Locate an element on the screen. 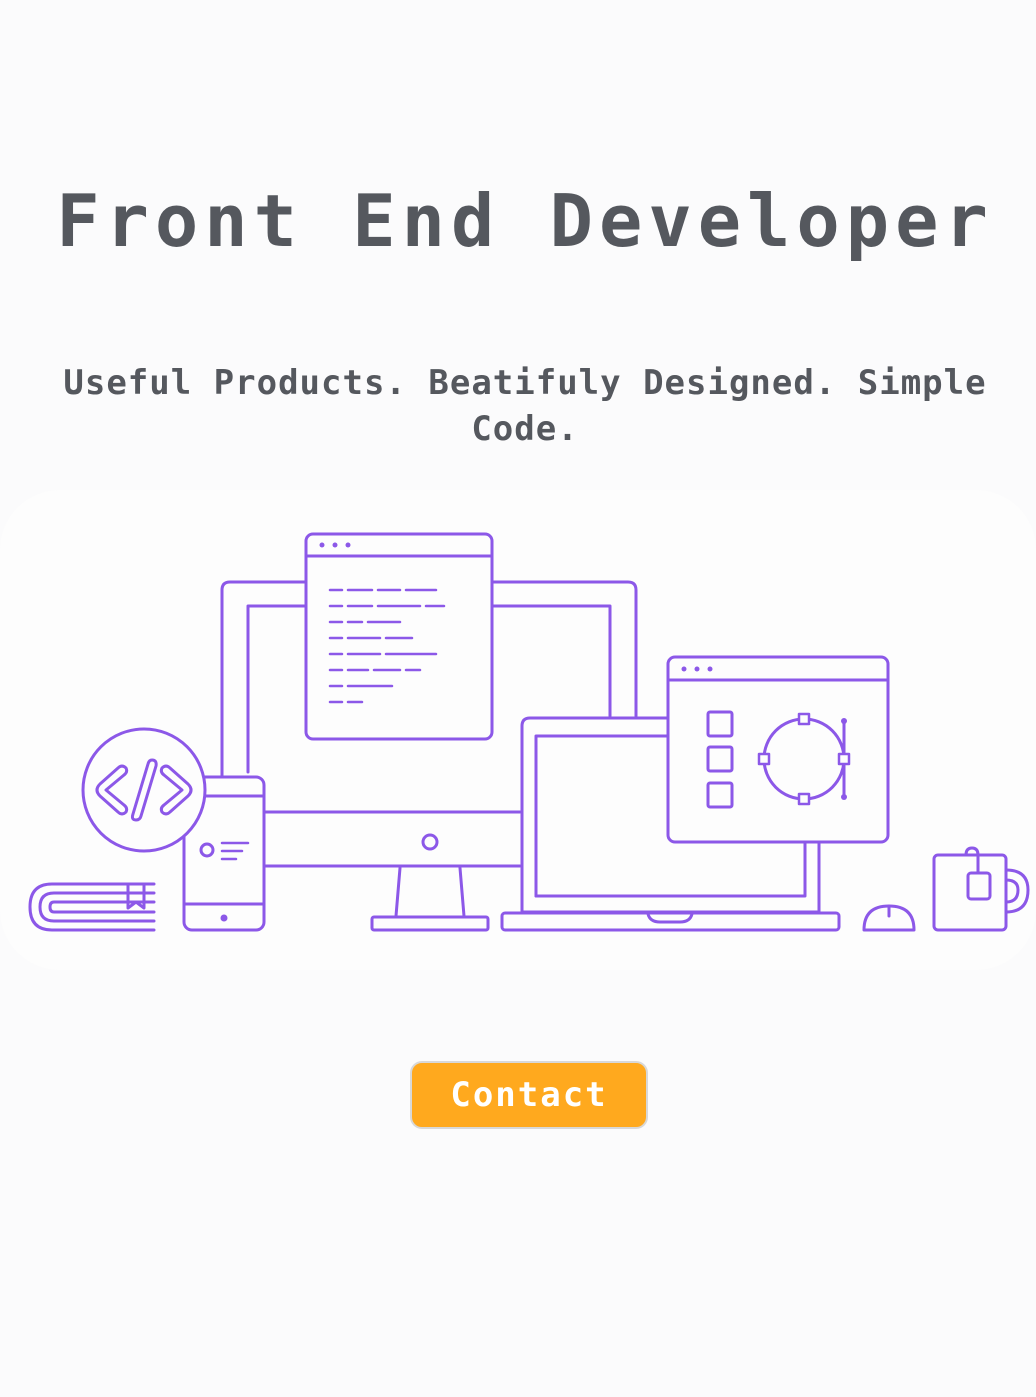 Image resolution: width=1036 pixels, height=1397 pixels. design-window-icon is located at coordinates (778, 749).